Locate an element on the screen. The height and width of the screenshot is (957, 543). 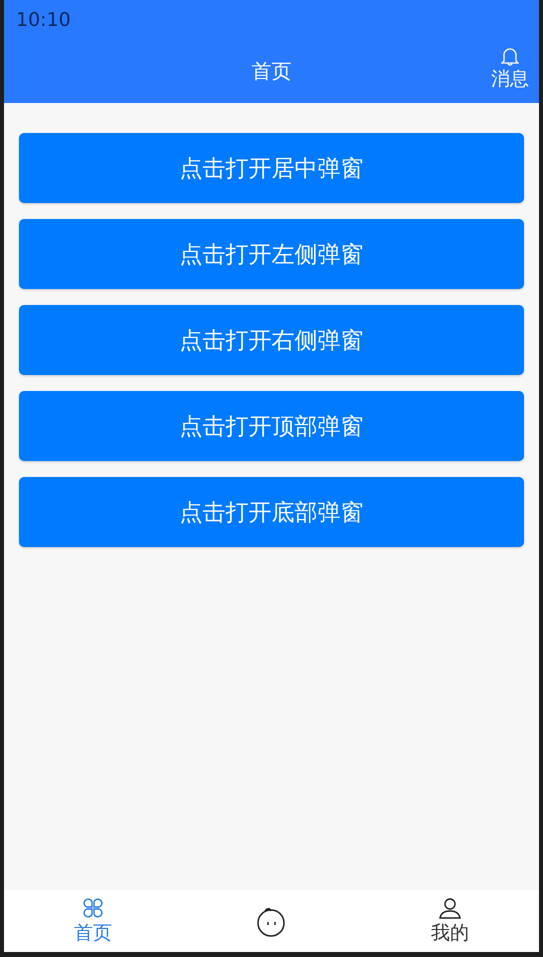
open-popup-button: 点击打开底部弹窗 is located at coordinates (271, 512).